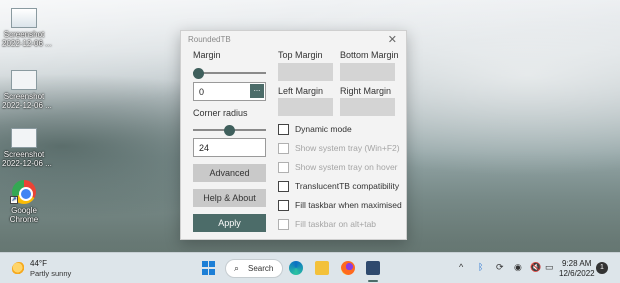 Image resolution: width=620 pixels, height=283 pixels. I want to click on search-icon: ⌕, so click(237, 268).